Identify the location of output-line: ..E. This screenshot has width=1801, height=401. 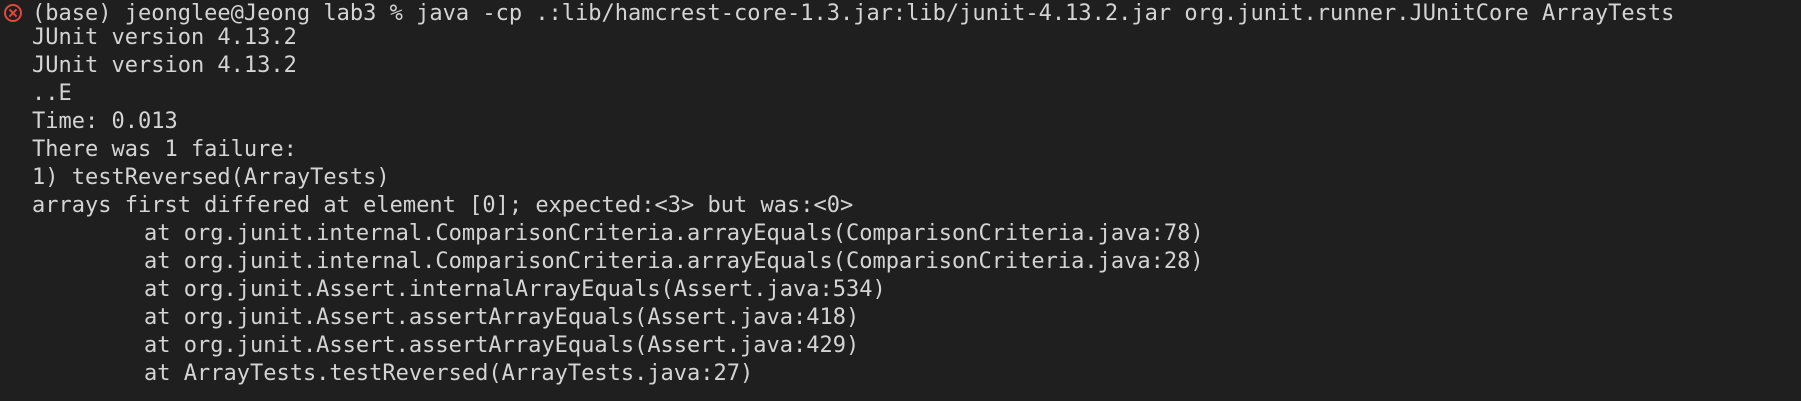
(52, 93).